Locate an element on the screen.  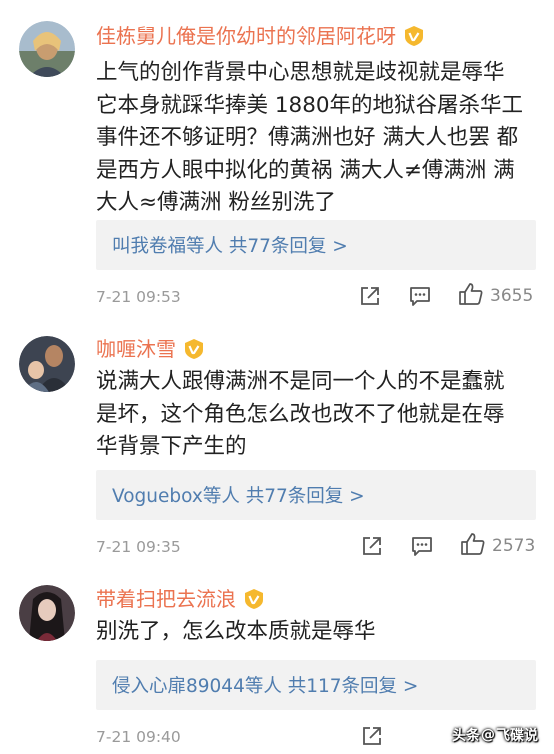
like-button: 2573 is located at coordinates (497, 546).